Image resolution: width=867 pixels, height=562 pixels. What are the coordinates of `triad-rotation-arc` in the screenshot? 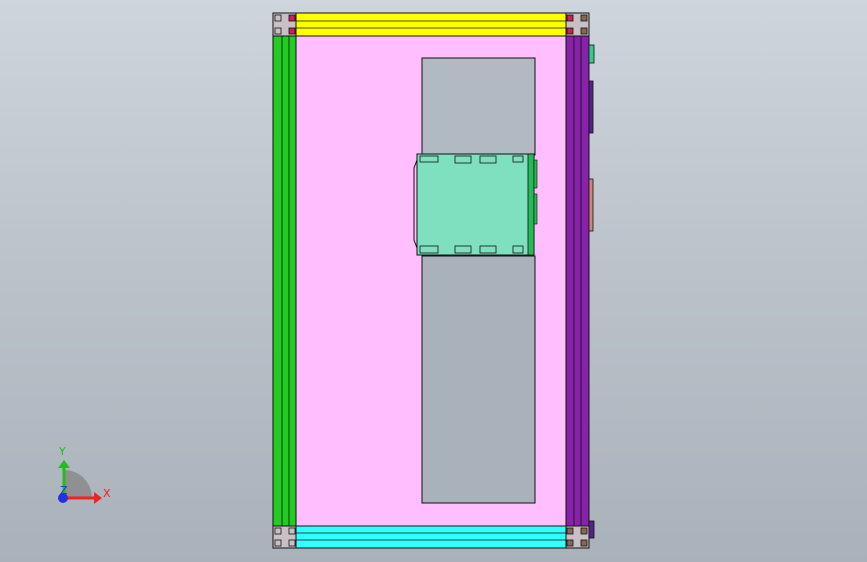 It's located at (78, 484).